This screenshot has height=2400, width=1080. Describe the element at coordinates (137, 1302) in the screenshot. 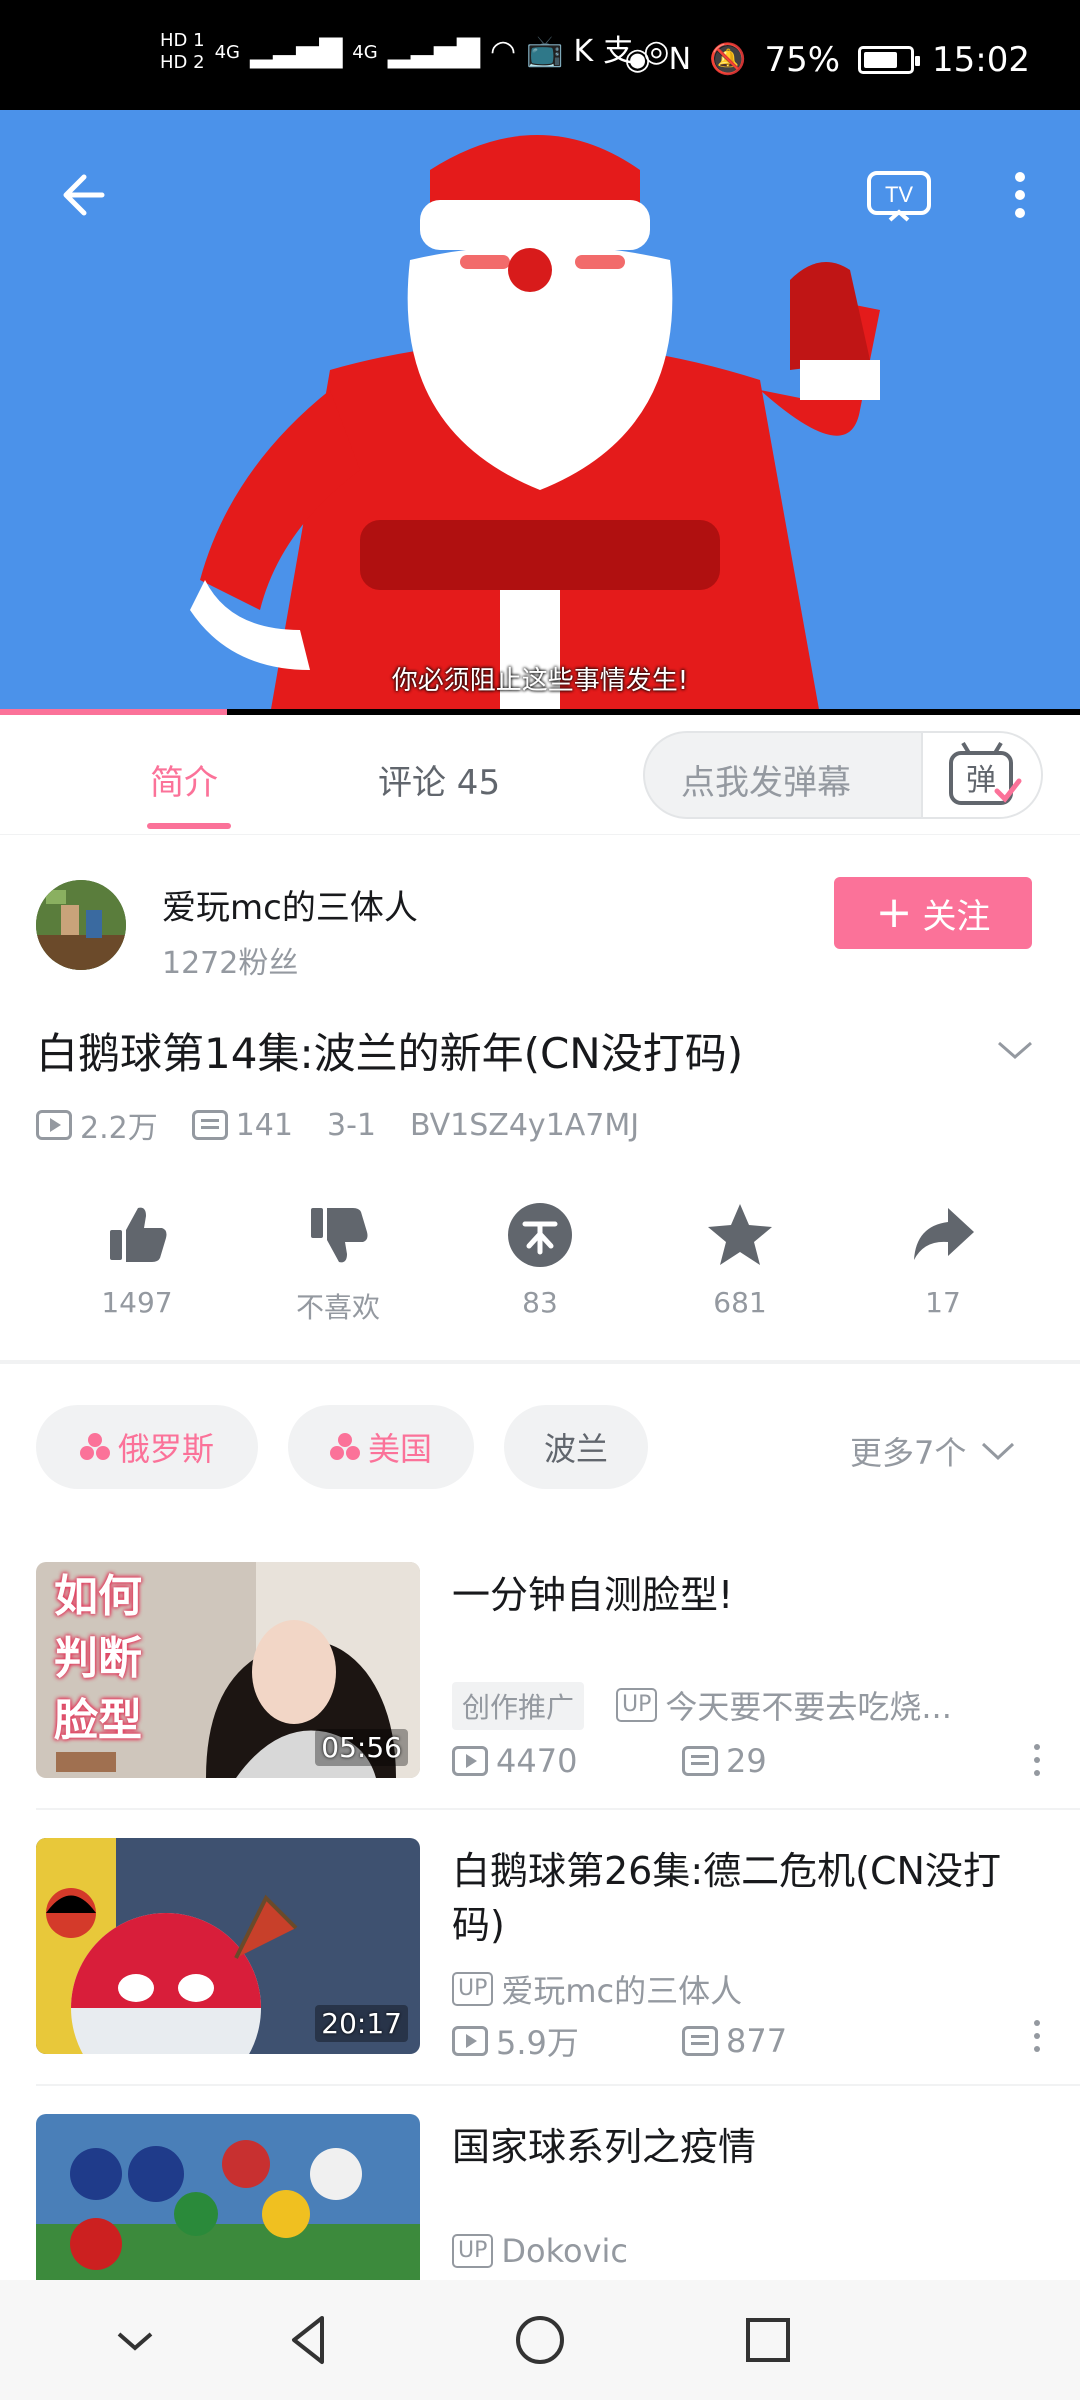

I see `like-count: 1497` at that location.